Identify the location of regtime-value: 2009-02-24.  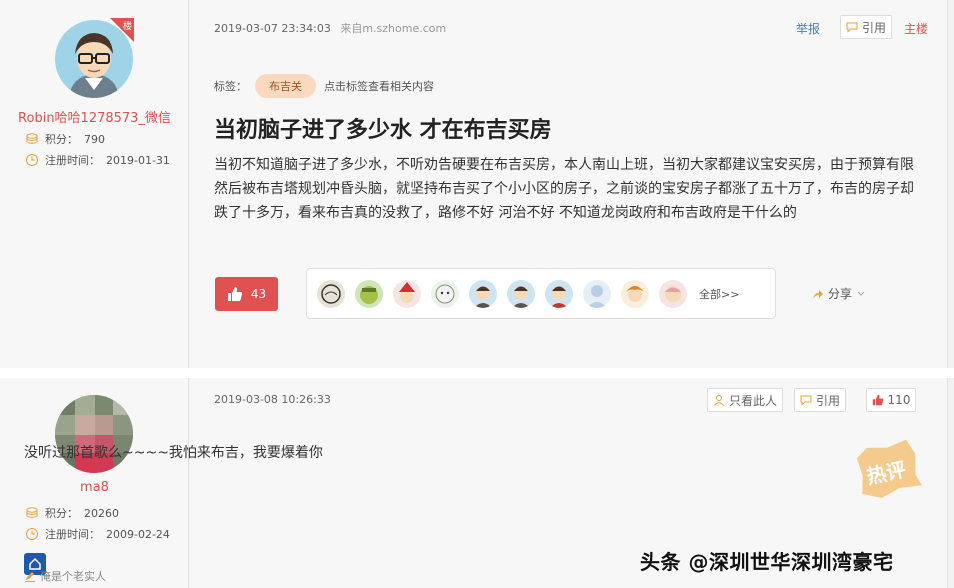
(138, 534).